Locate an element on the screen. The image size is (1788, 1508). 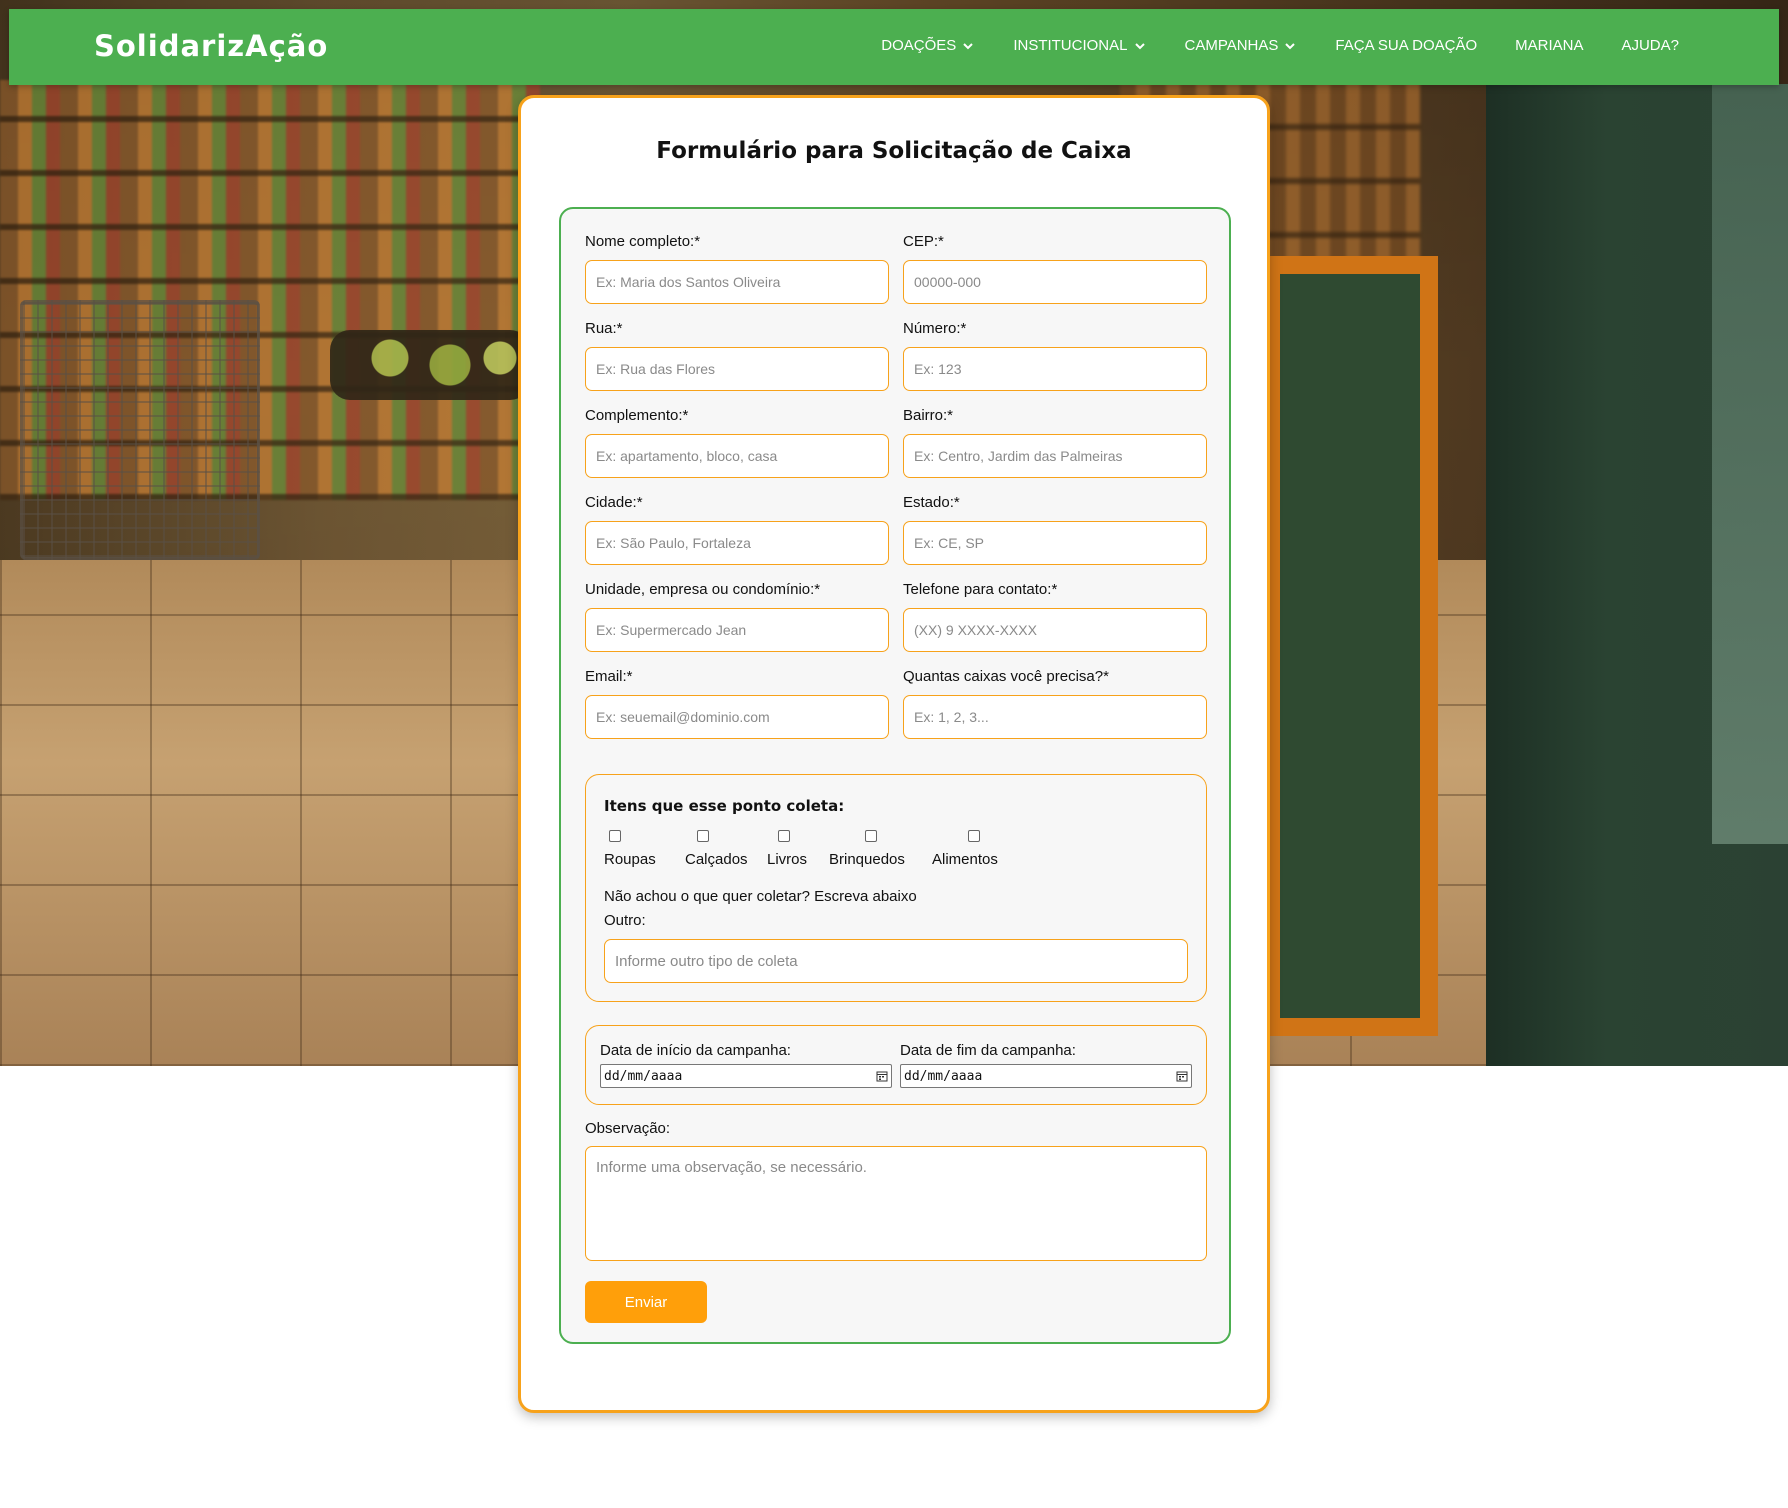
produce-stand is located at coordinates (430, 365).